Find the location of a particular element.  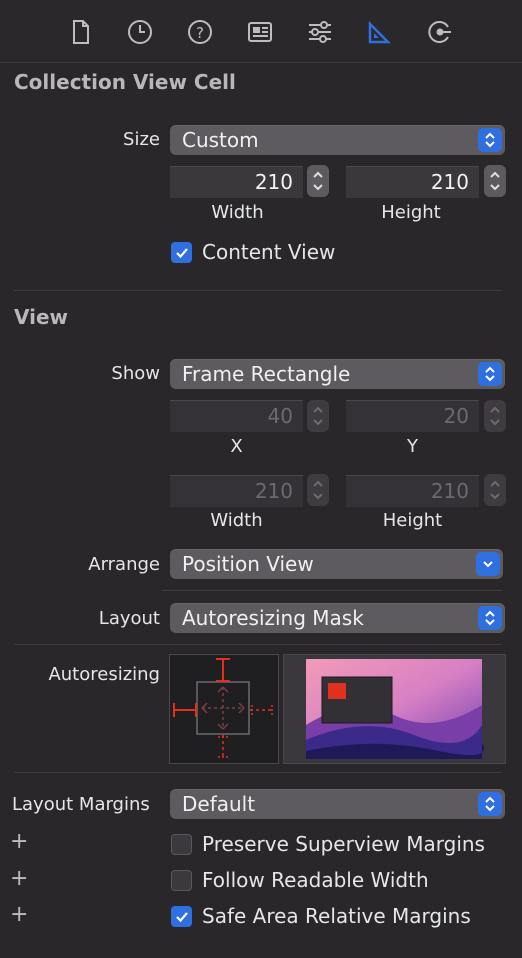

width-field: 210 is located at coordinates (236, 182).